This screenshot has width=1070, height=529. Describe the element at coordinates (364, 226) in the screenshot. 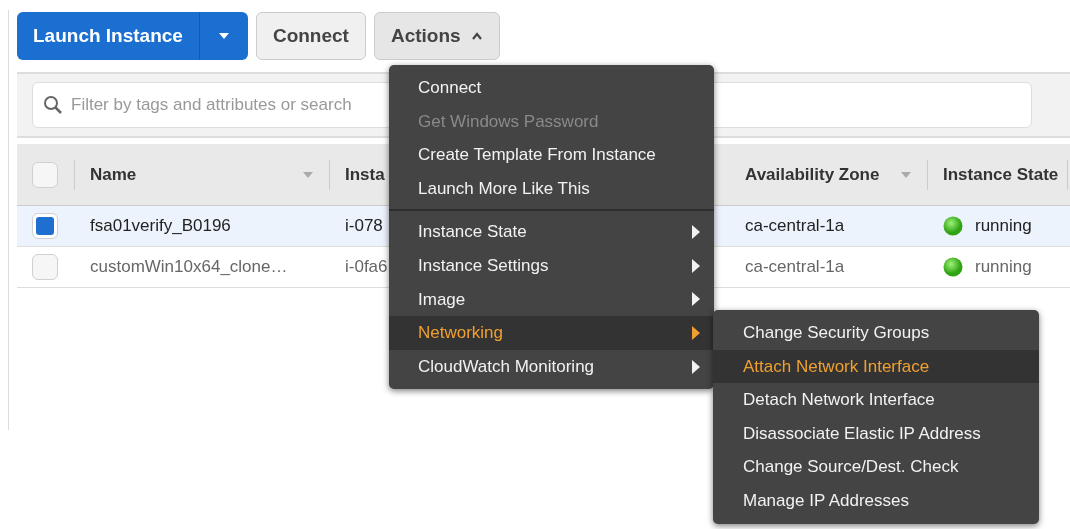

I see `table-cell: i-078` at that location.